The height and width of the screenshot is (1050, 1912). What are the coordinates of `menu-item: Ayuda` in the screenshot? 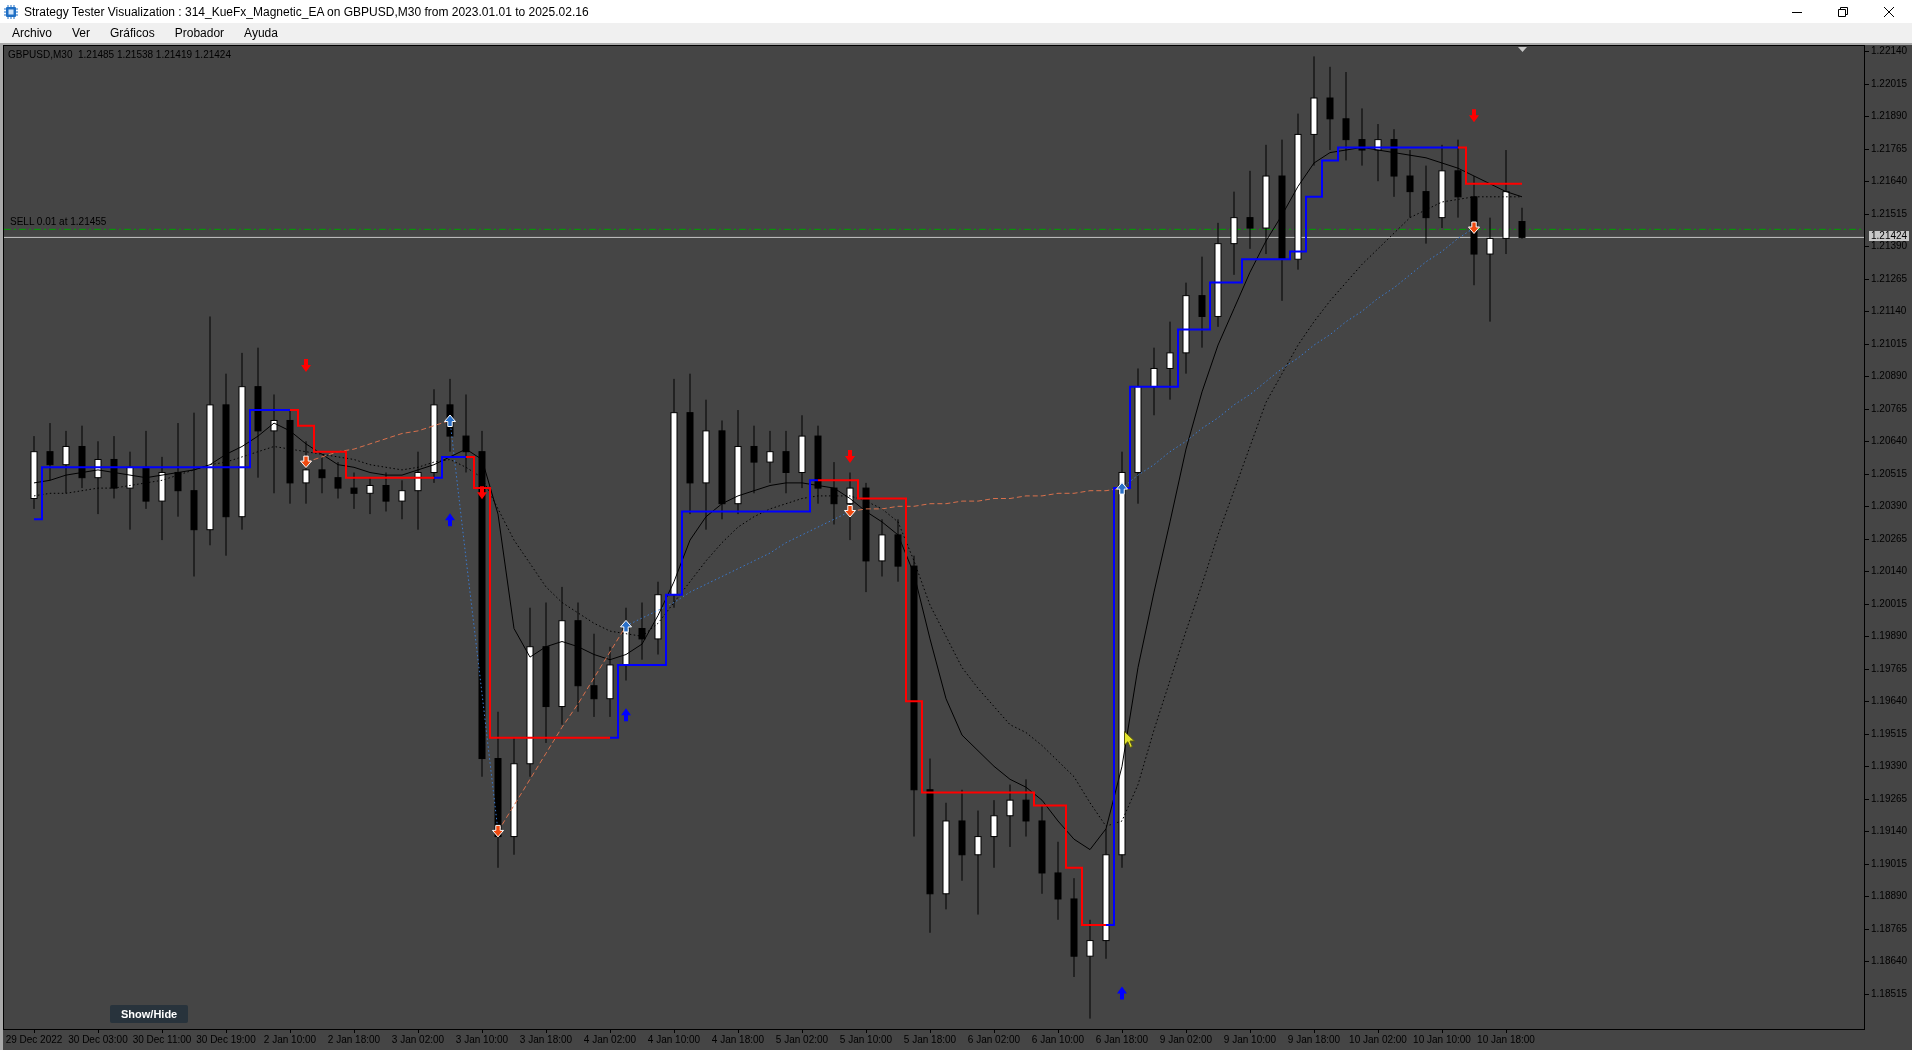 It's located at (261, 33).